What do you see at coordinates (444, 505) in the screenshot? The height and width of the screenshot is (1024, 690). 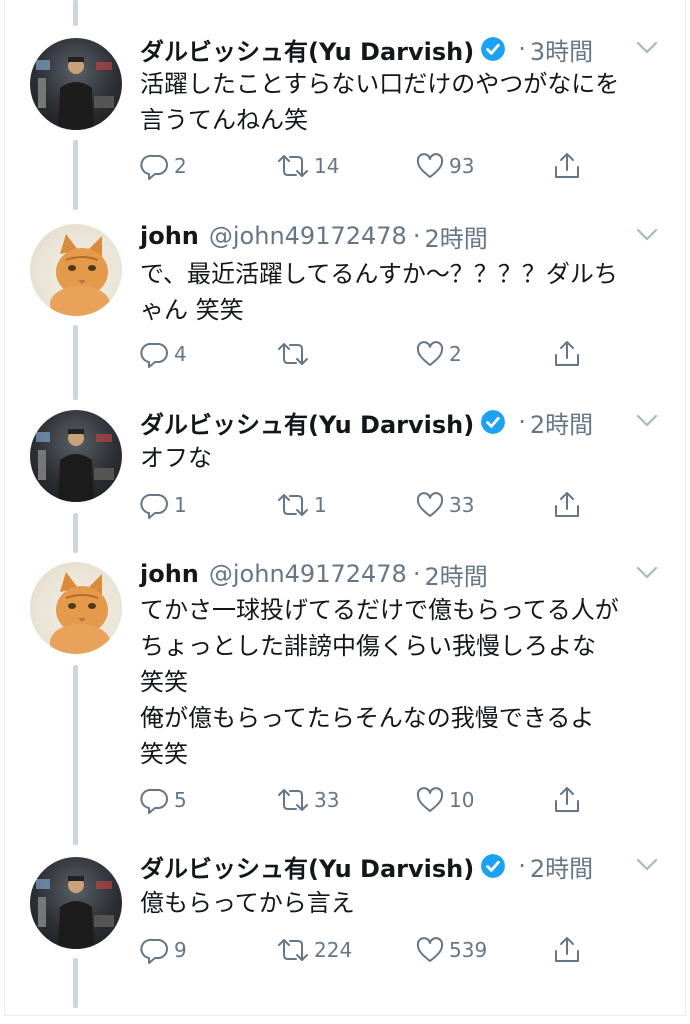 I see `like-button: 33` at bounding box center [444, 505].